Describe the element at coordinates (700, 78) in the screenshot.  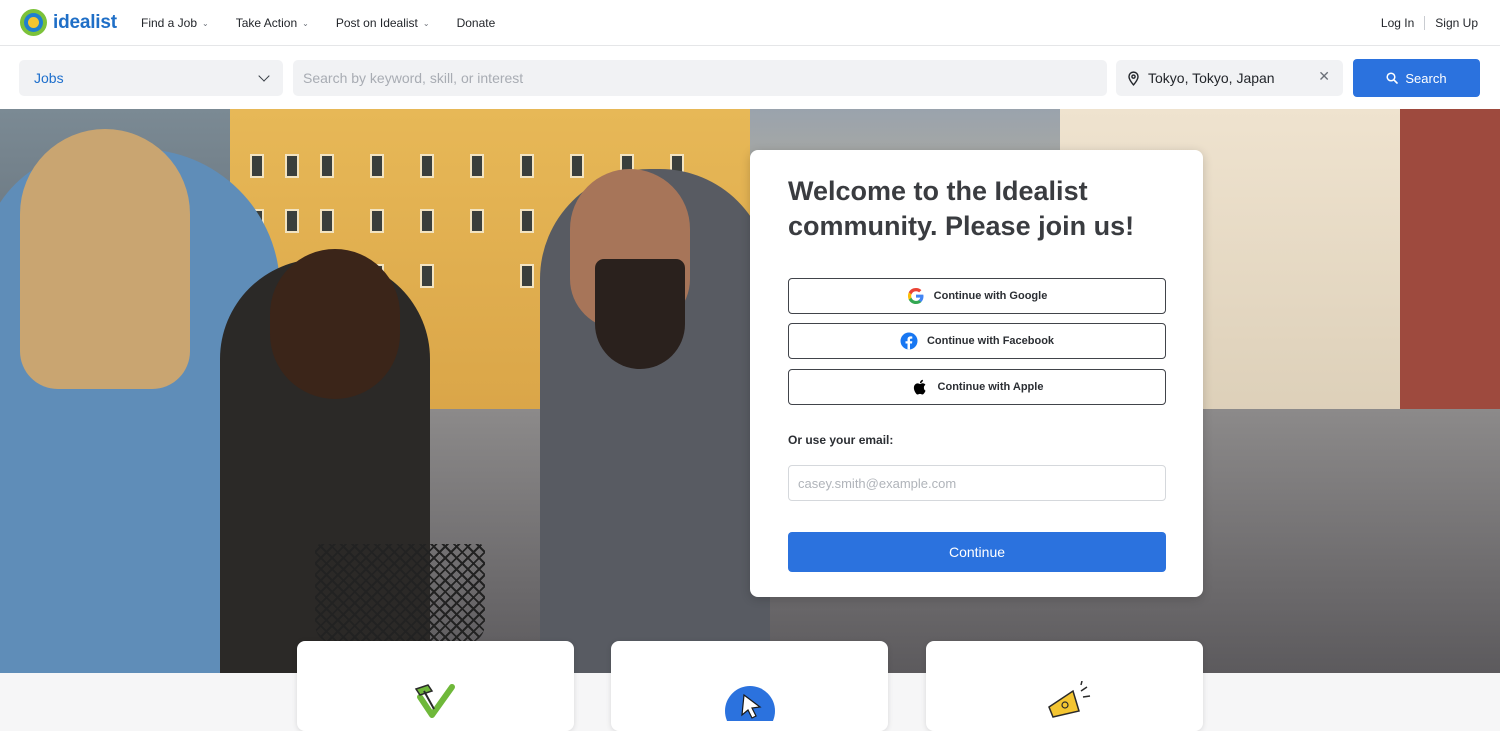
I see `keyword-search-input` at that location.